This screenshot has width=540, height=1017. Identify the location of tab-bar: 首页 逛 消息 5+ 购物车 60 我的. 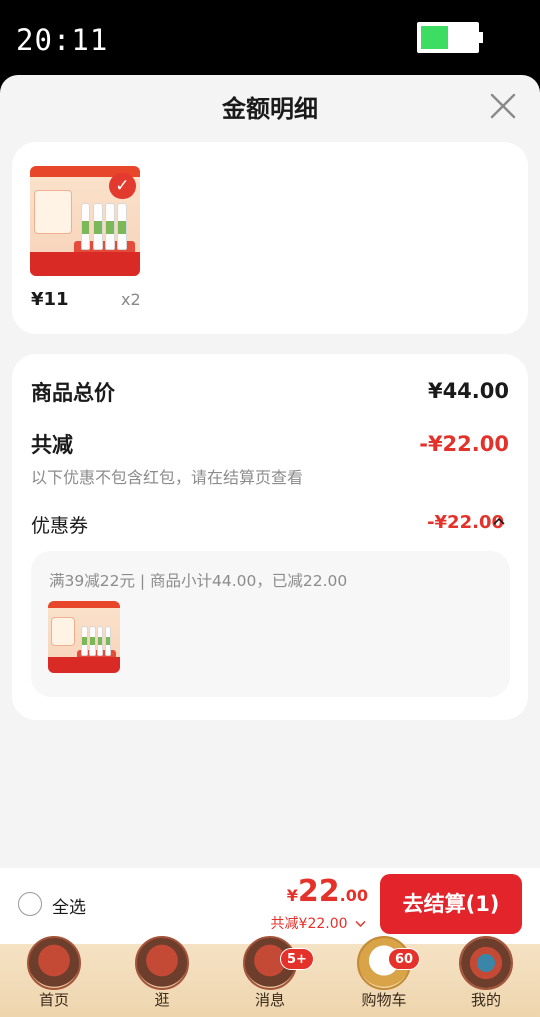
(270, 976).